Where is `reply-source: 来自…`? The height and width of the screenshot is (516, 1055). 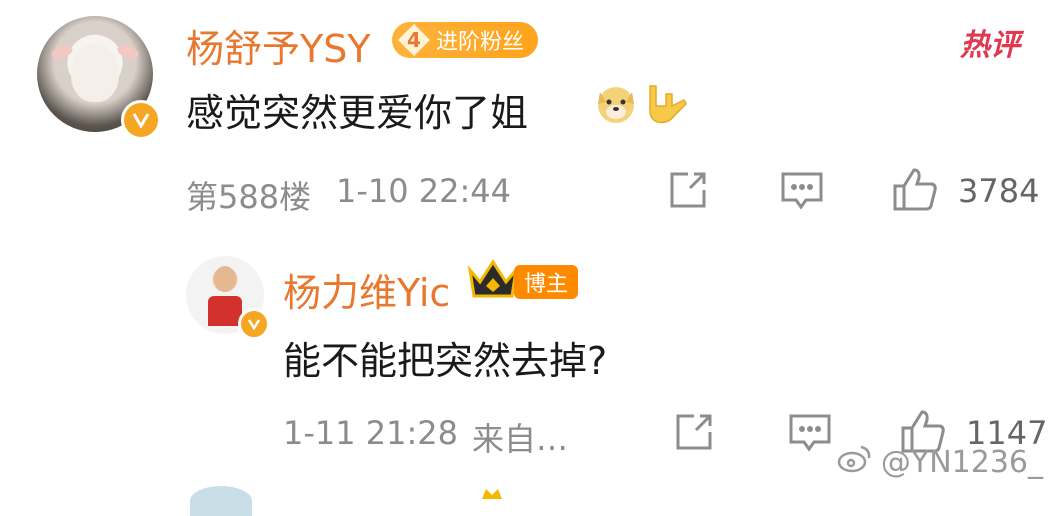
reply-source: 来自… is located at coordinates (520, 437).